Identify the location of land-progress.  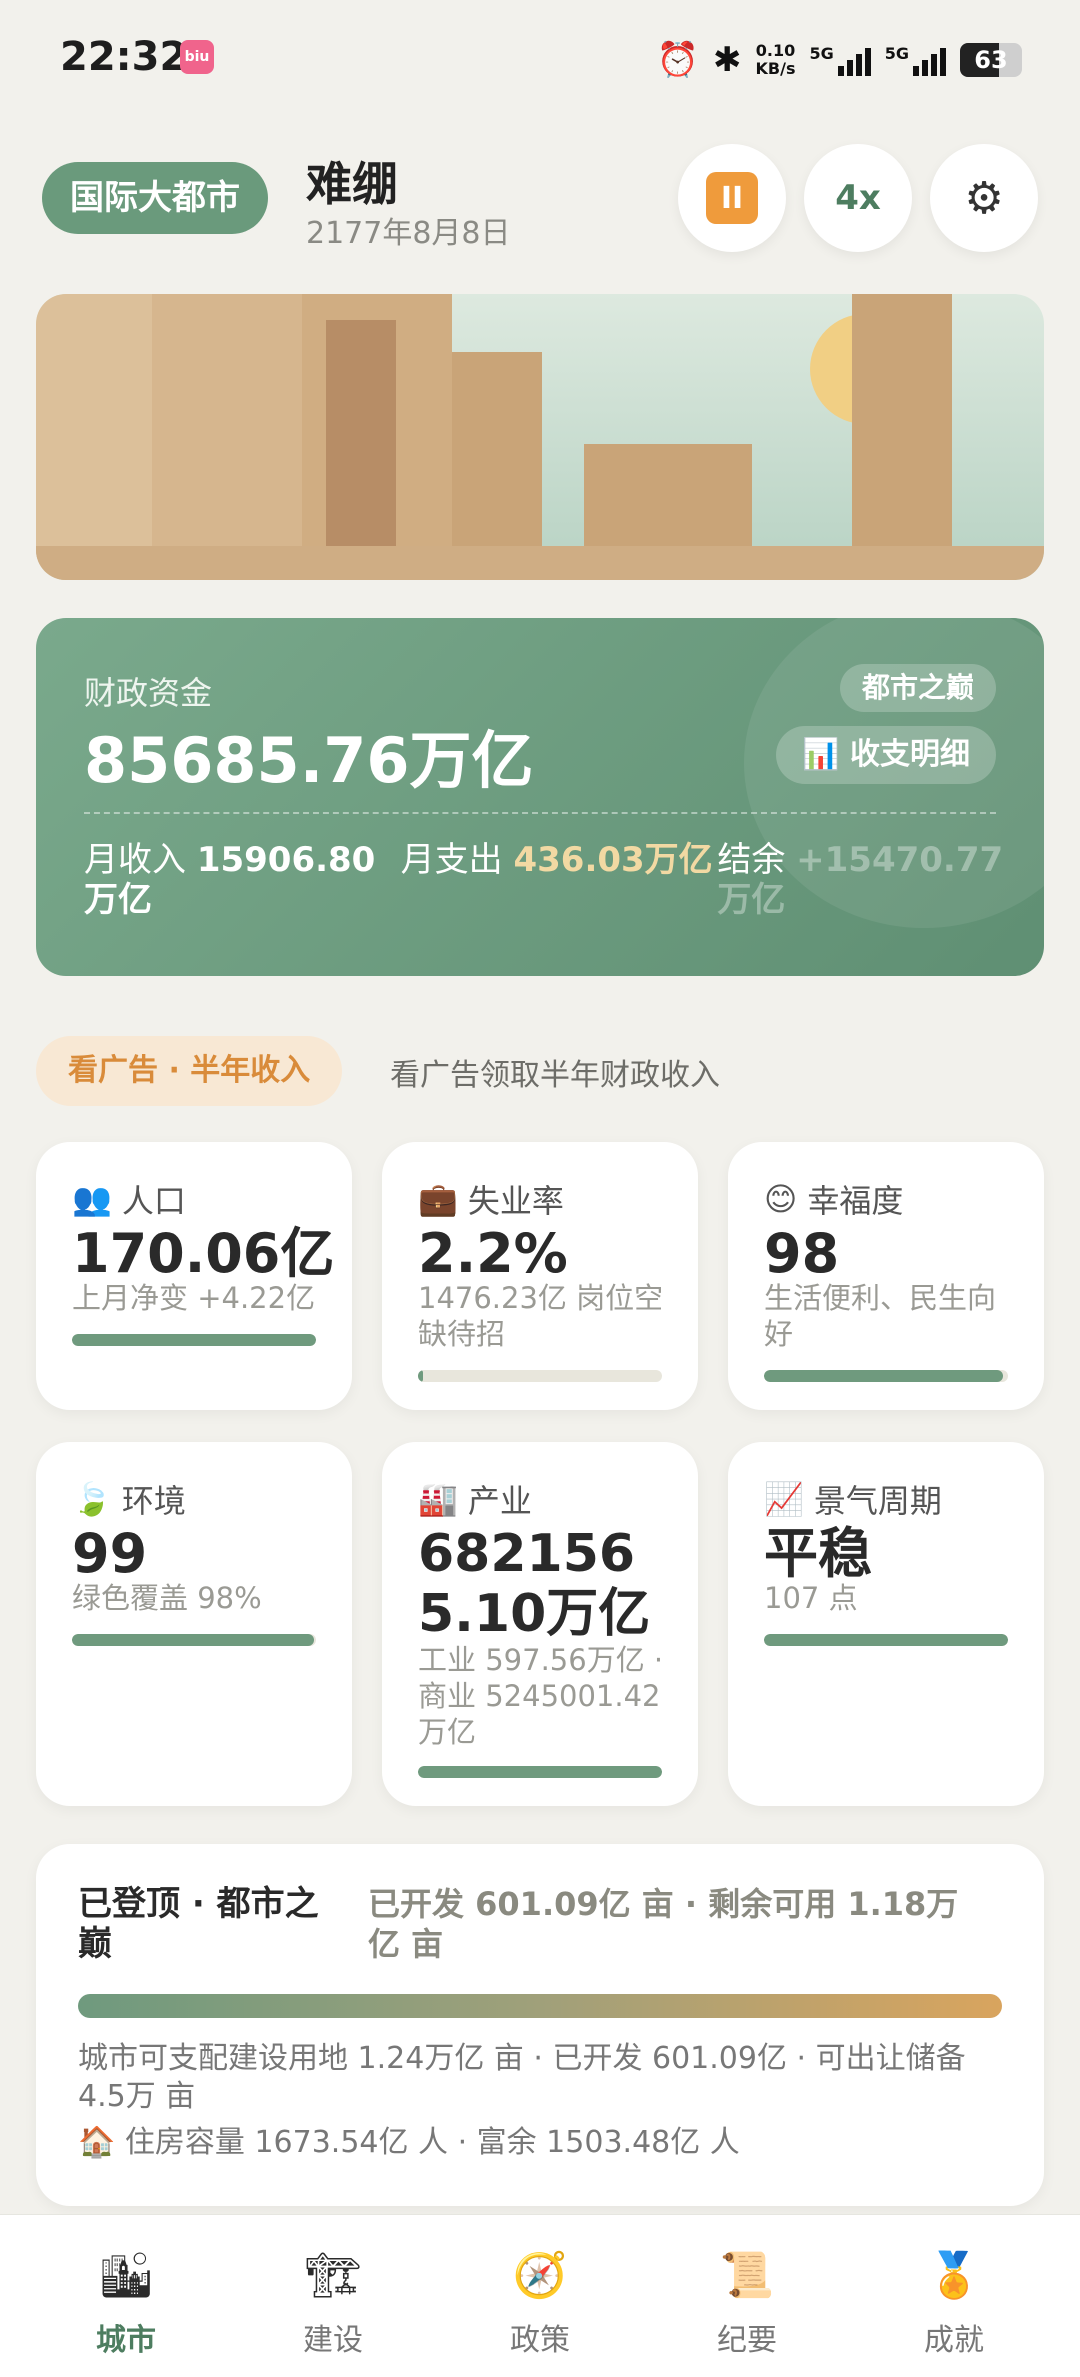
(540, 2006).